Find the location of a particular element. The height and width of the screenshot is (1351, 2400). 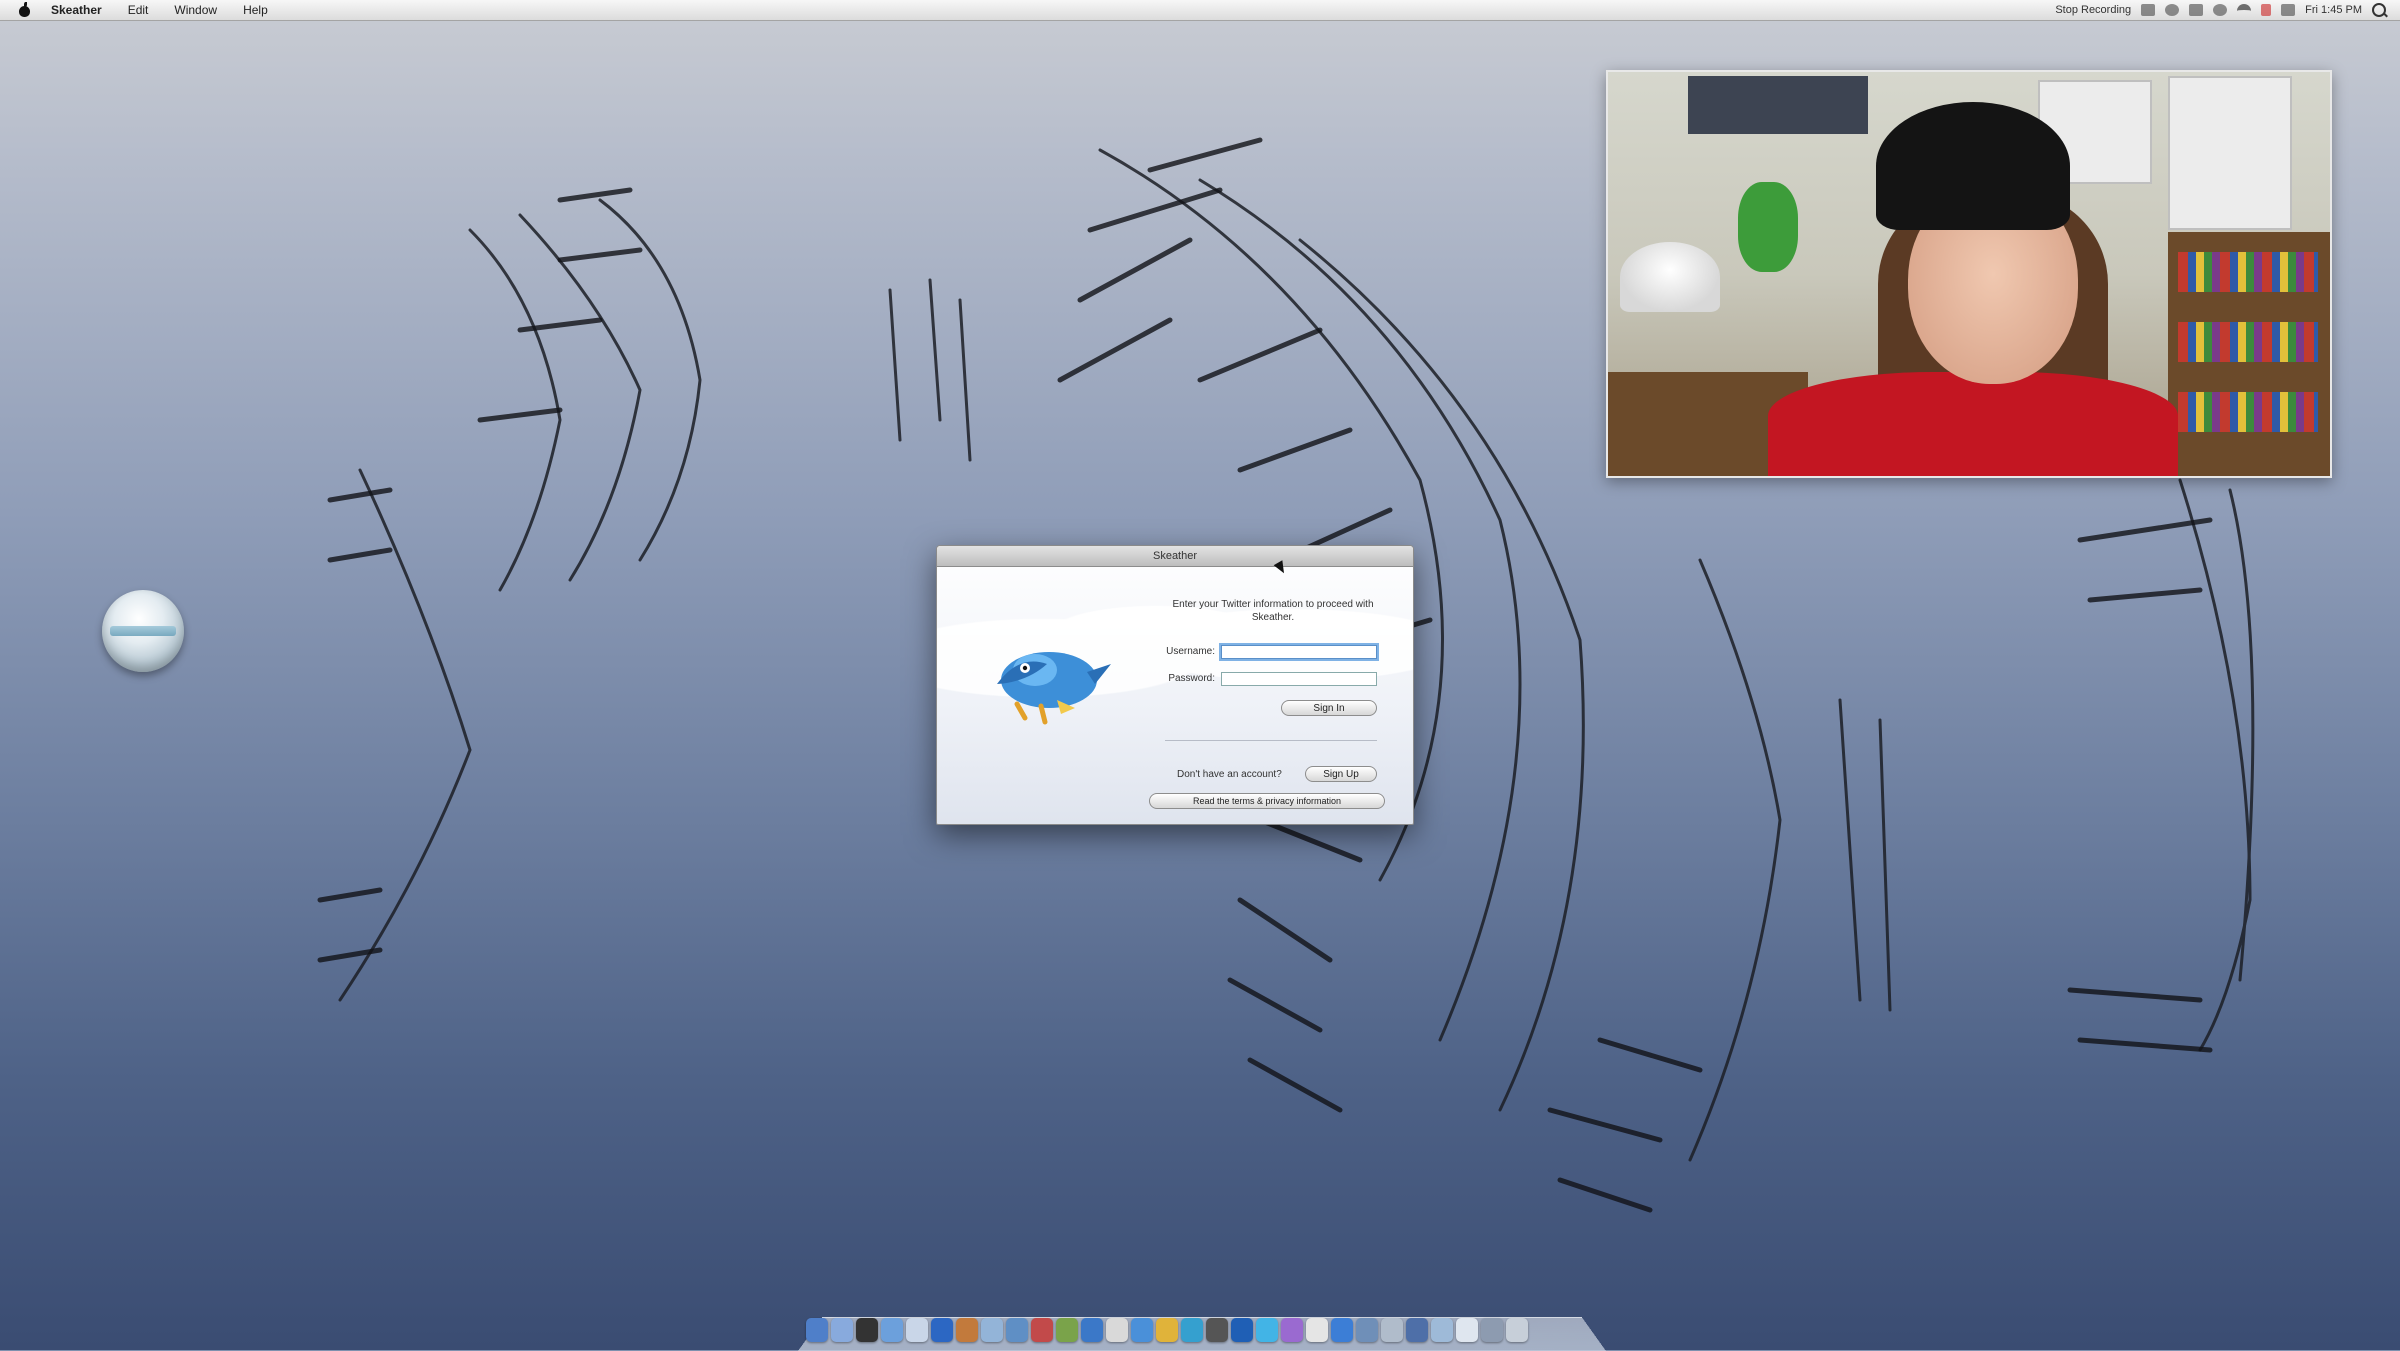

menu-window: Window is located at coordinates (195, 10).